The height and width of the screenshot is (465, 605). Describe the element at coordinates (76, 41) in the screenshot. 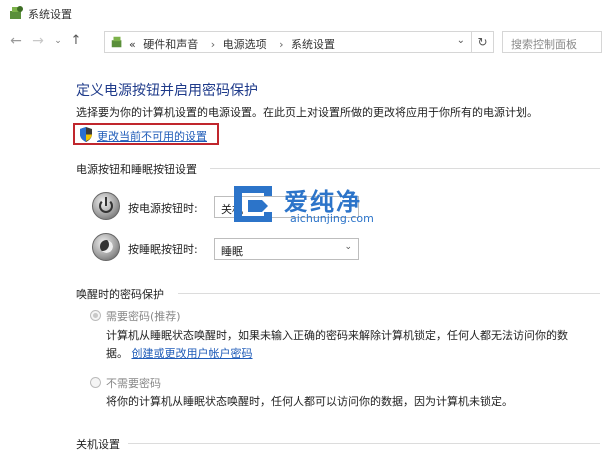

I see `up-button: ↑` at that location.